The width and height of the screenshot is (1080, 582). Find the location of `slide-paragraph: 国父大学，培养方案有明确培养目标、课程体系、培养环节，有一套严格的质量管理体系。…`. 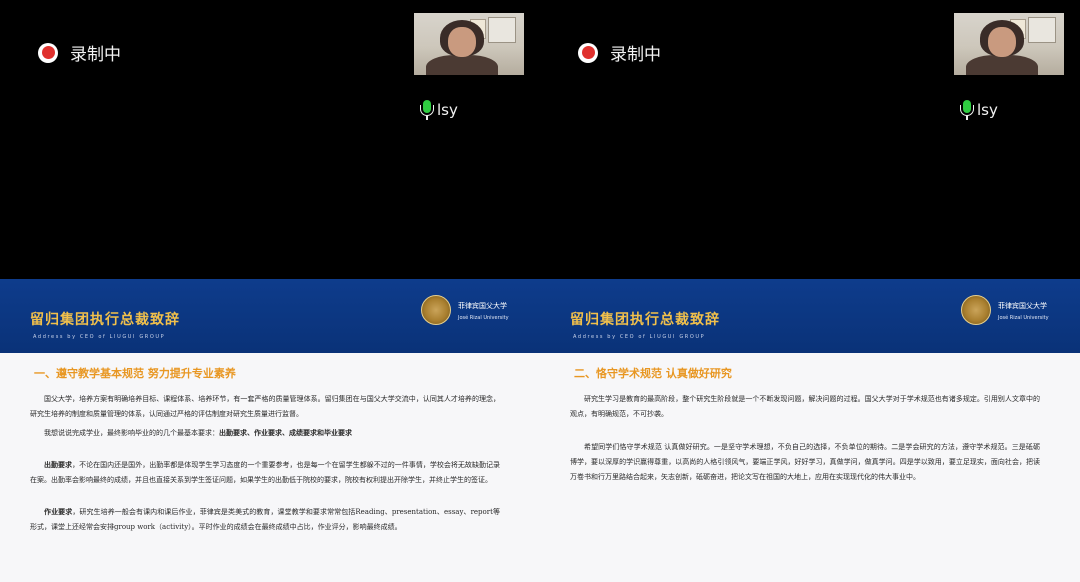

slide-paragraph: 国父大学，培养方案有明确培养目标、课程体系、培养环节，有一套严格的质量管理体系。… is located at coordinates (265, 406).